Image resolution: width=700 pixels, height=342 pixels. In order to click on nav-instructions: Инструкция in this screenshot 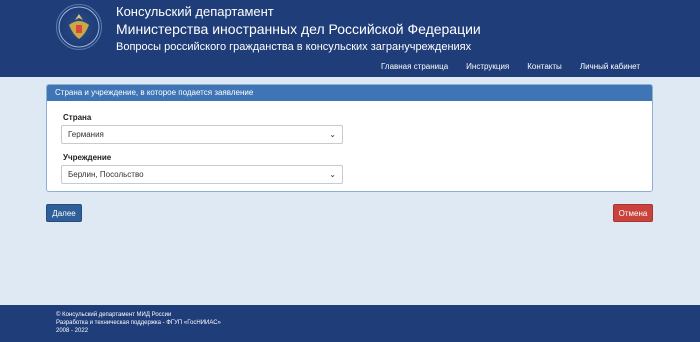, I will do `click(487, 66)`.